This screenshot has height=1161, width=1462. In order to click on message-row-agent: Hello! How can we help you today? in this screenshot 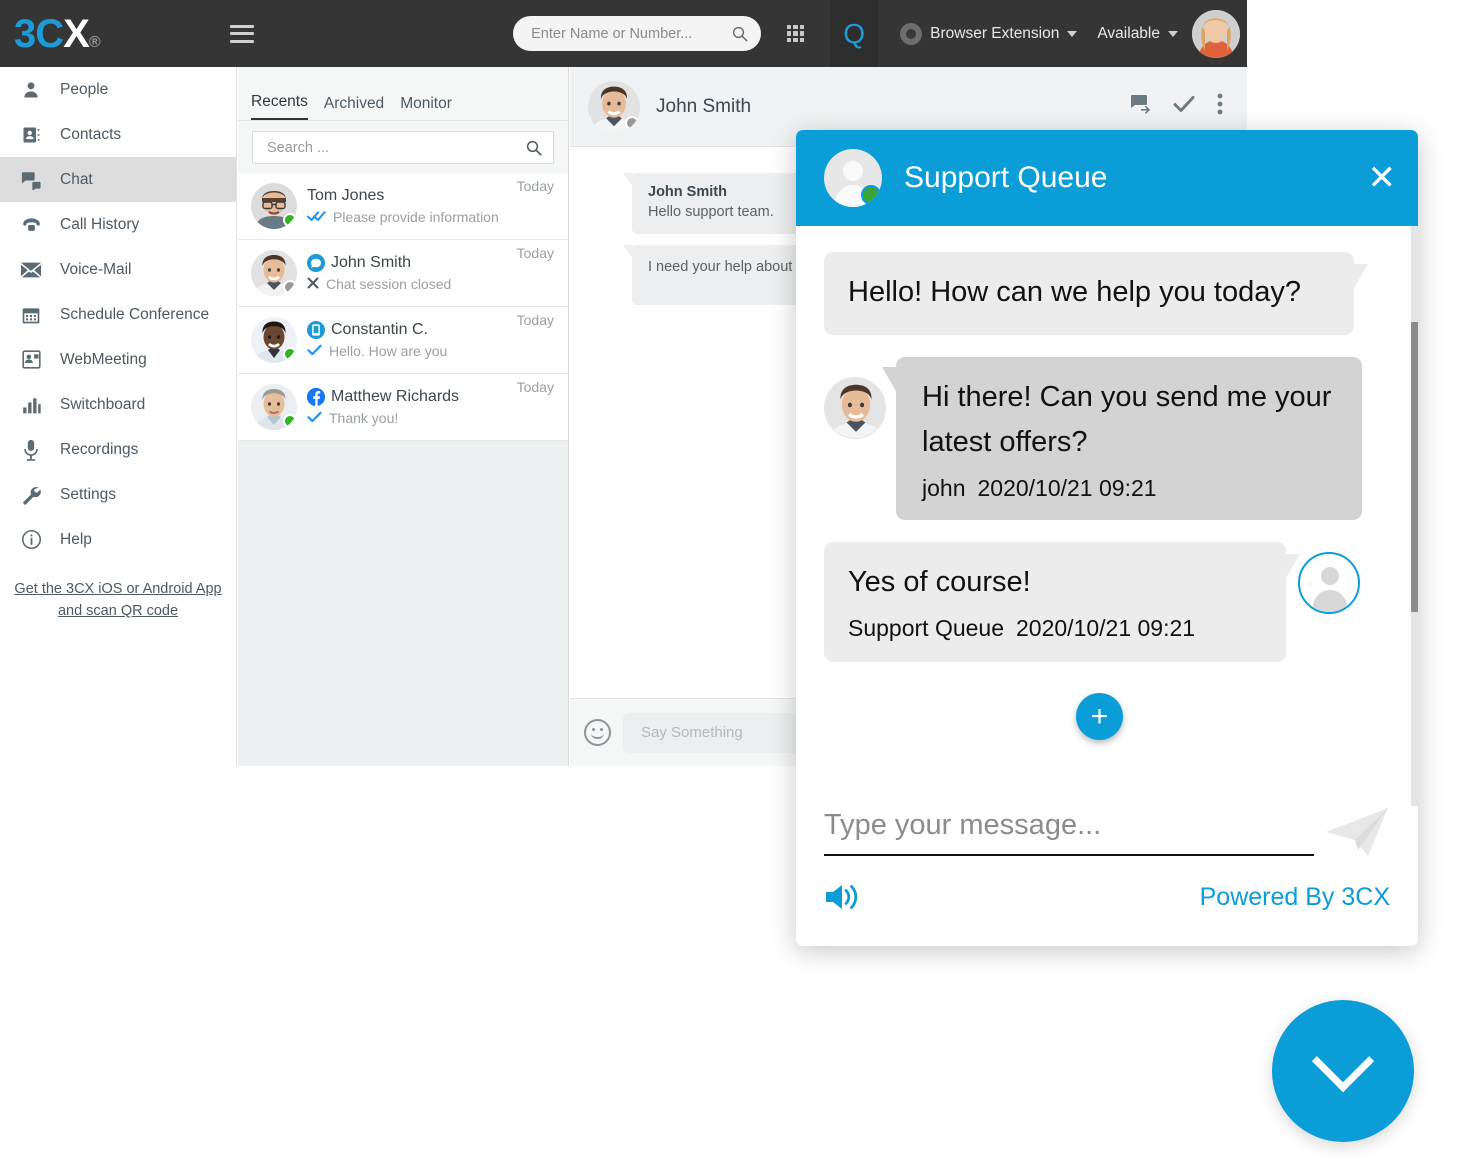, I will do `click(1107, 293)`.